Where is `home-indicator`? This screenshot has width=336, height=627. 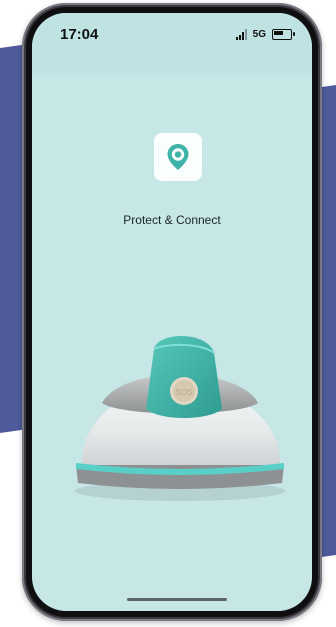 home-indicator is located at coordinates (177, 599).